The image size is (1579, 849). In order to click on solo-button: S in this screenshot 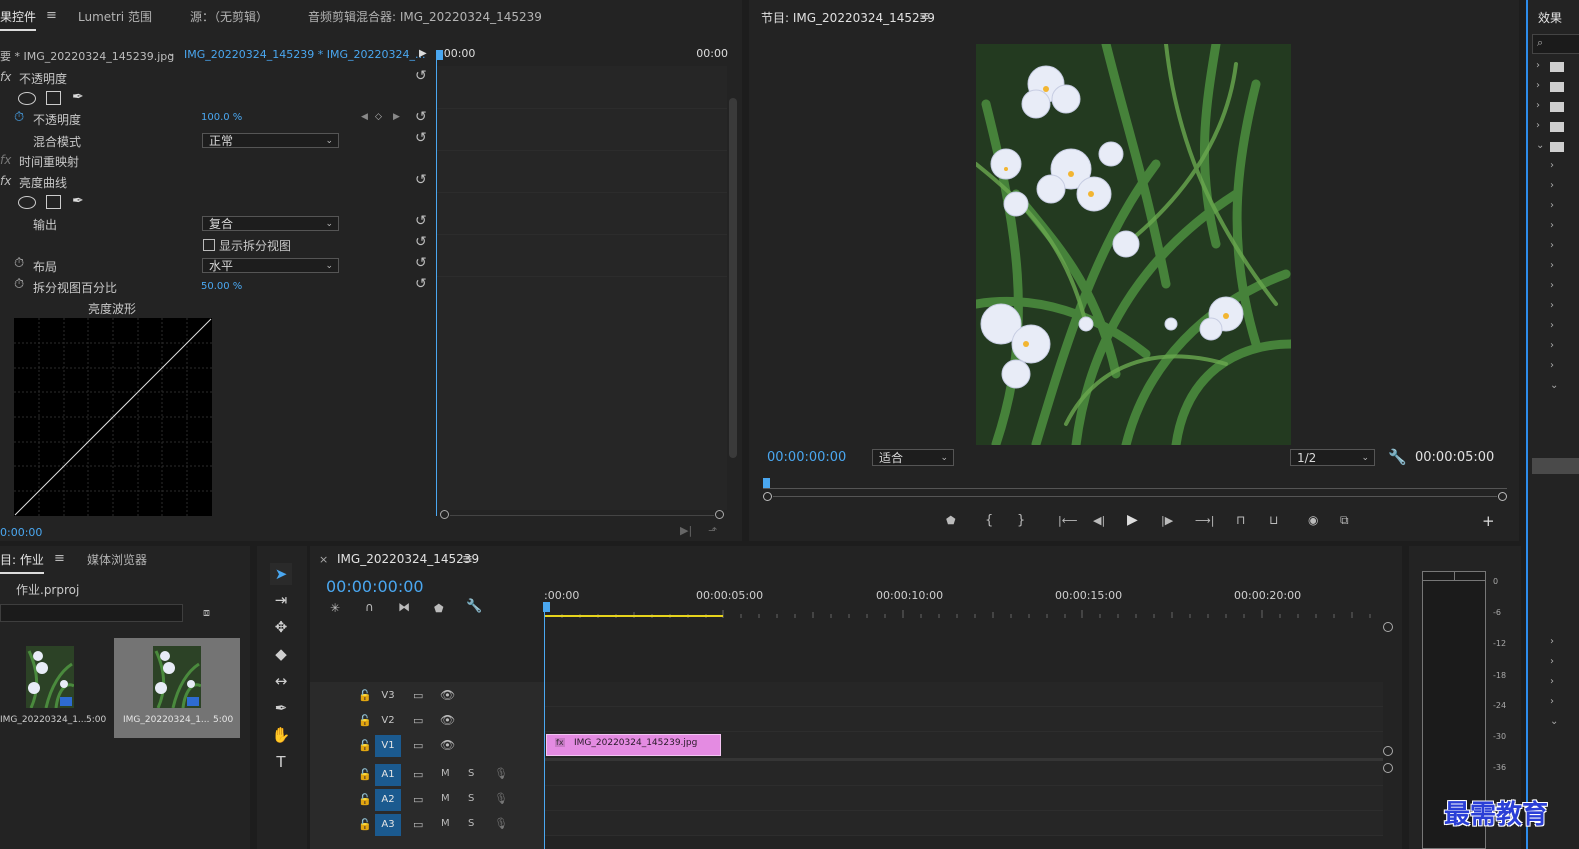, I will do `click(471, 798)`.